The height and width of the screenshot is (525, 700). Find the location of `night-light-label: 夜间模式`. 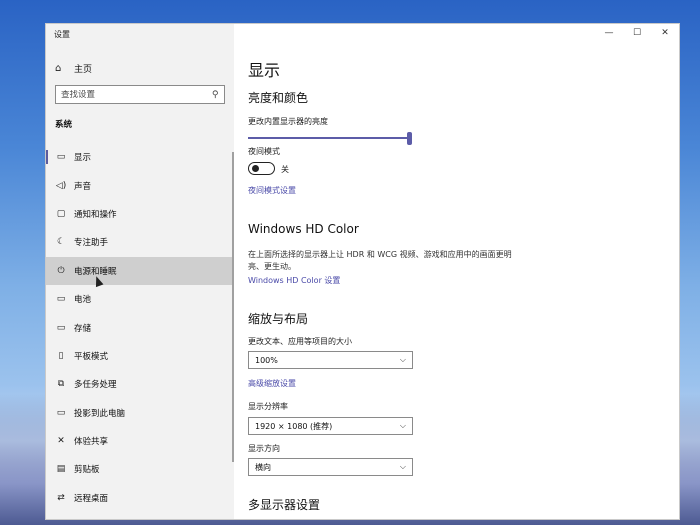

night-light-label: 夜间模式 is located at coordinates (264, 151).